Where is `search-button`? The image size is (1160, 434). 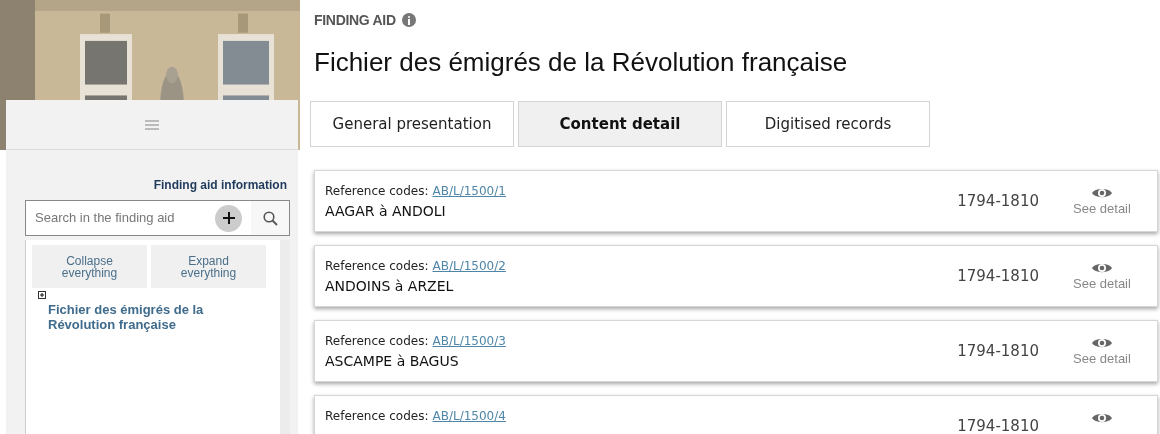 search-button is located at coordinates (270, 218).